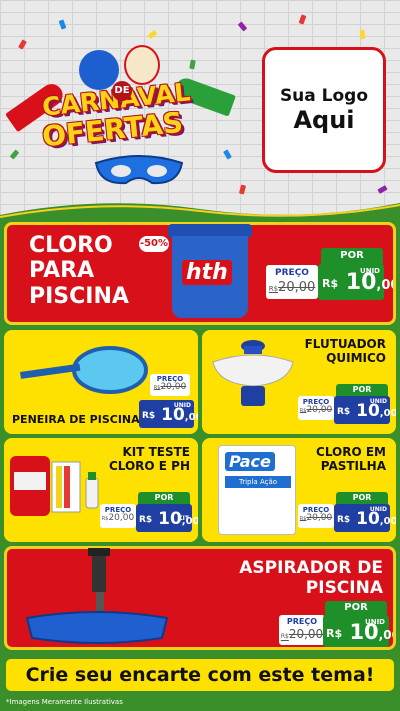 The width and height of the screenshot is (400, 711). What do you see at coordinates (353, 465) in the screenshot?
I see `name-line: PASTILHA` at bounding box center [353, 465].